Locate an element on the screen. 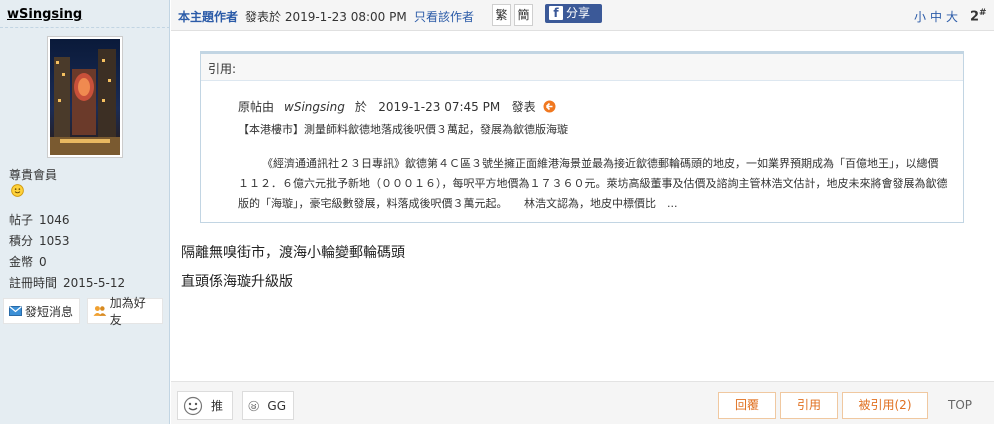 This screenshot has height=424, width=994. only-author-link: 只看該作者 is located at coordinates (444, 16).